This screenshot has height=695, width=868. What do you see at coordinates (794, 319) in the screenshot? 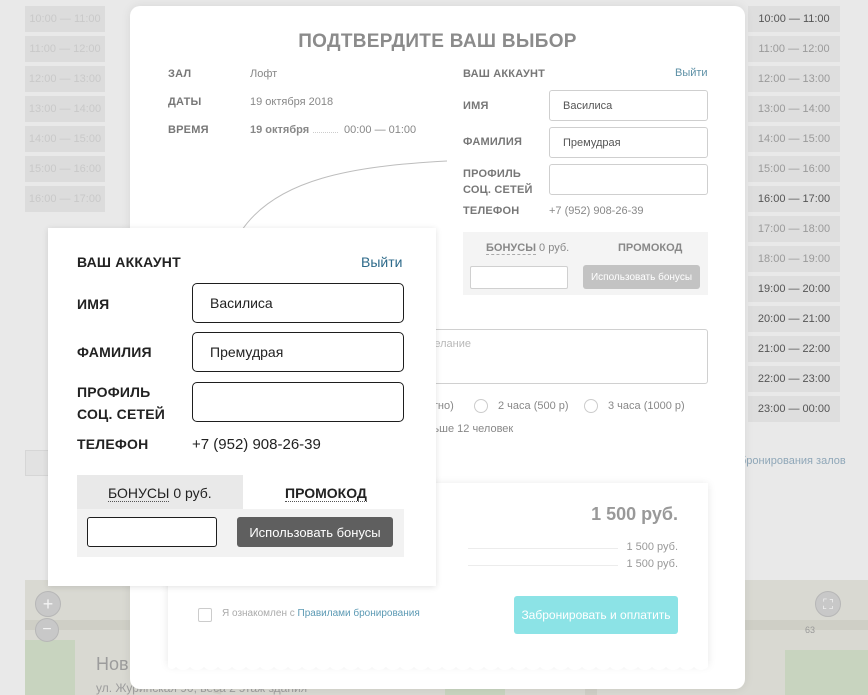
I see `time-slot: 20:00 — 21:00` at bounding box center [794, 319].